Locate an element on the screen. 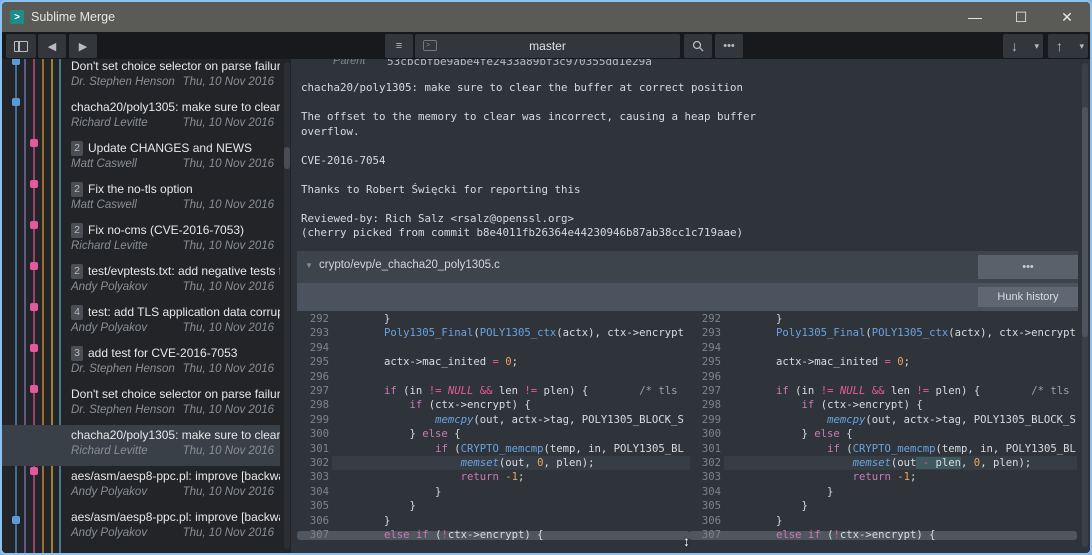 Image resolution: width=1092 pixels, height=555 pixels. pull-button: ↓ ▾ is located at coordinates (1023, 46).